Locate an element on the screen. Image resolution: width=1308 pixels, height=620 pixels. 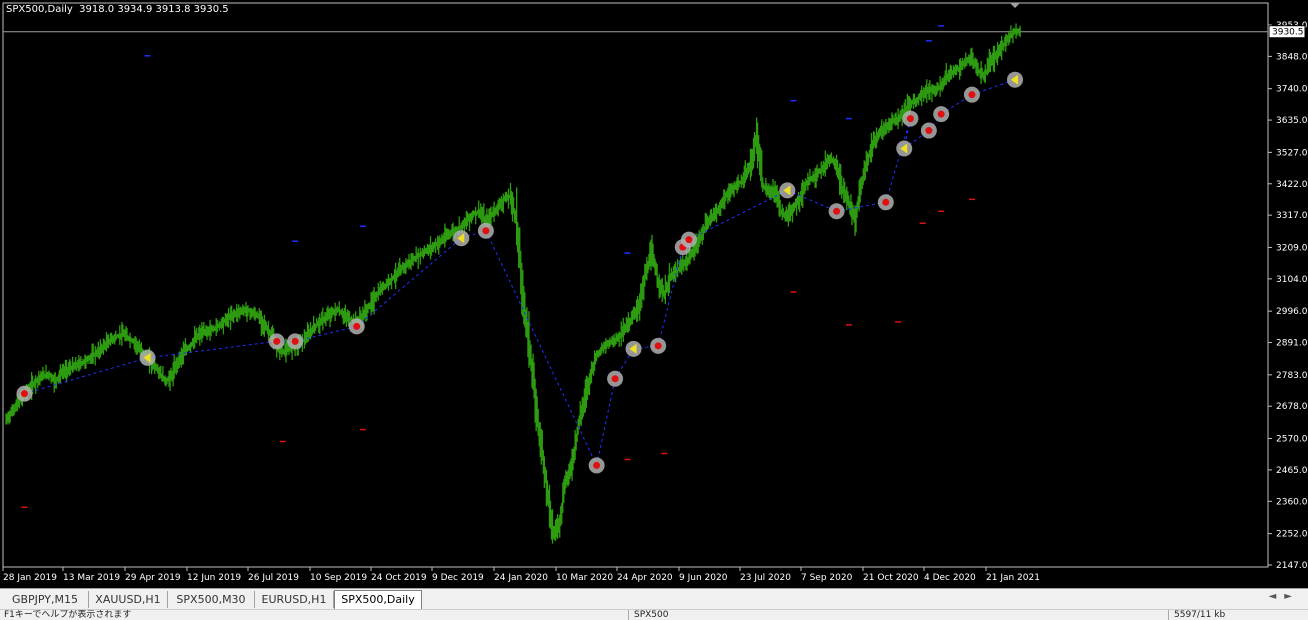
y-tick-label: 3527.0 is located at coordinates (1292, 153).